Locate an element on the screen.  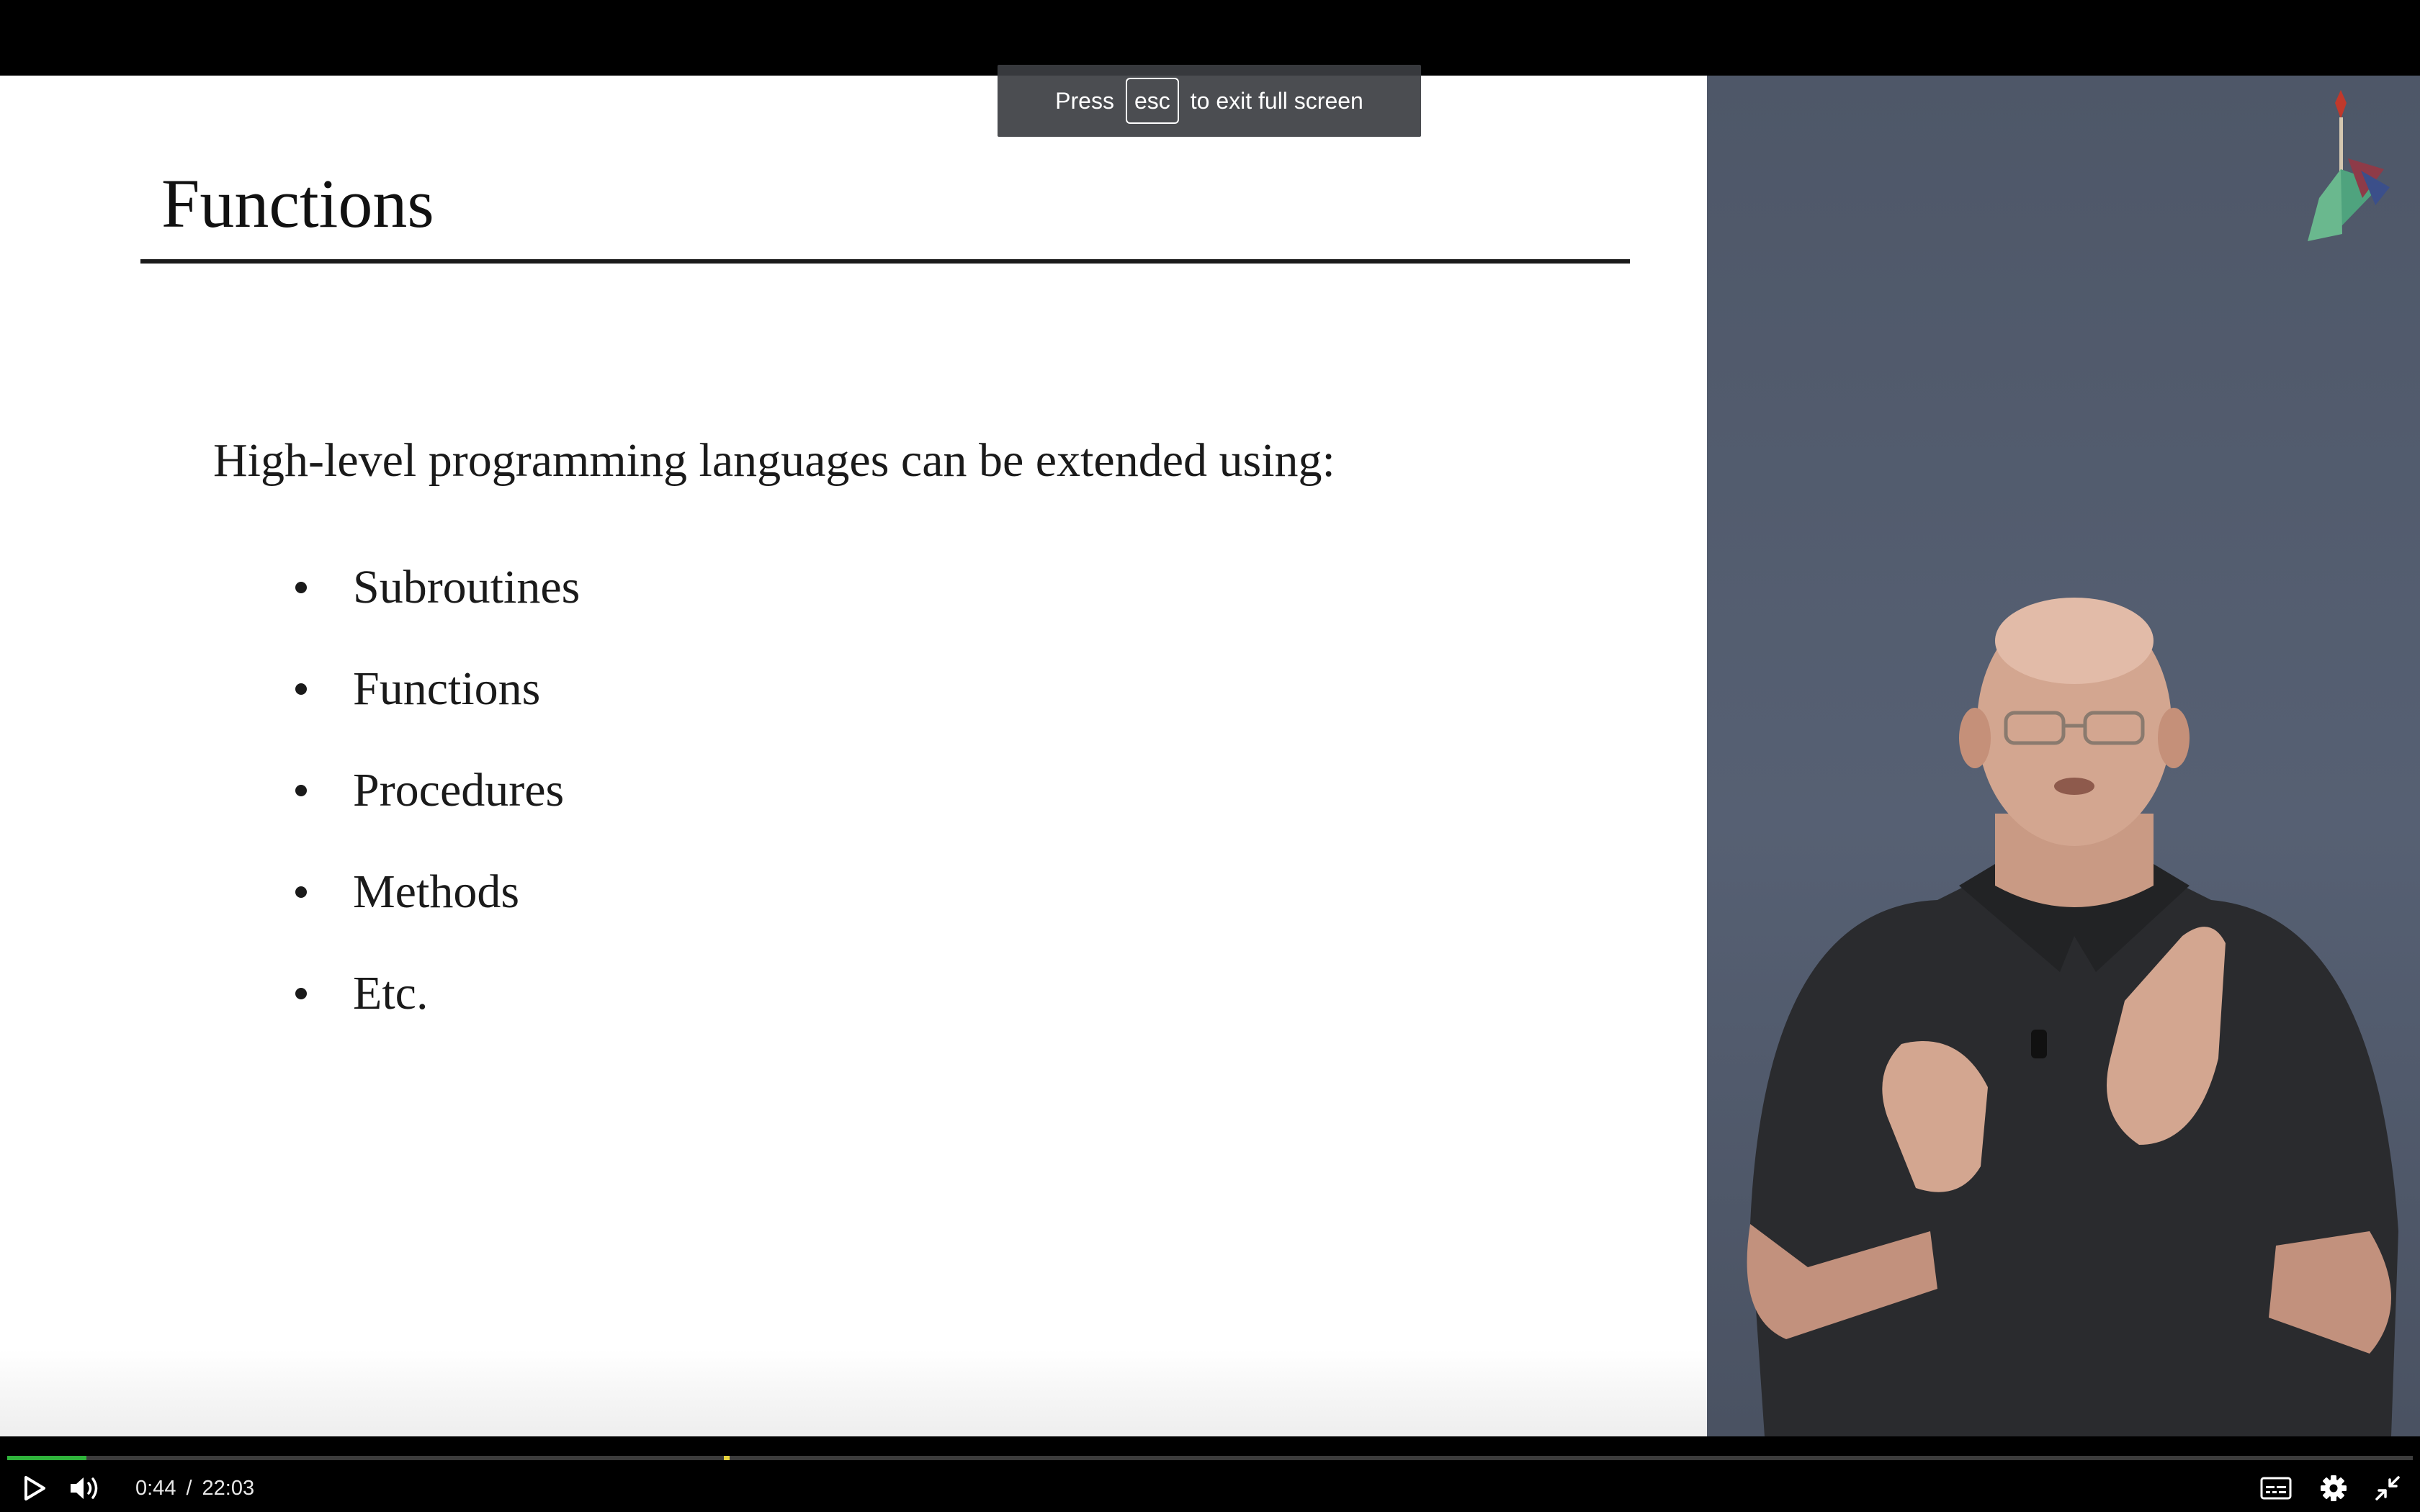
play-button is located at coordinates (34, 1488).